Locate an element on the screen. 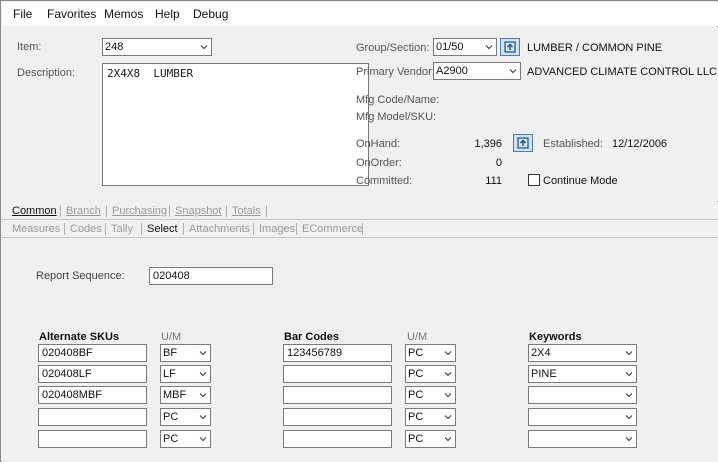 The width and height of the screenshot is (718, 462). keyword-value: 2X4 is located at coordinates (541, 353).